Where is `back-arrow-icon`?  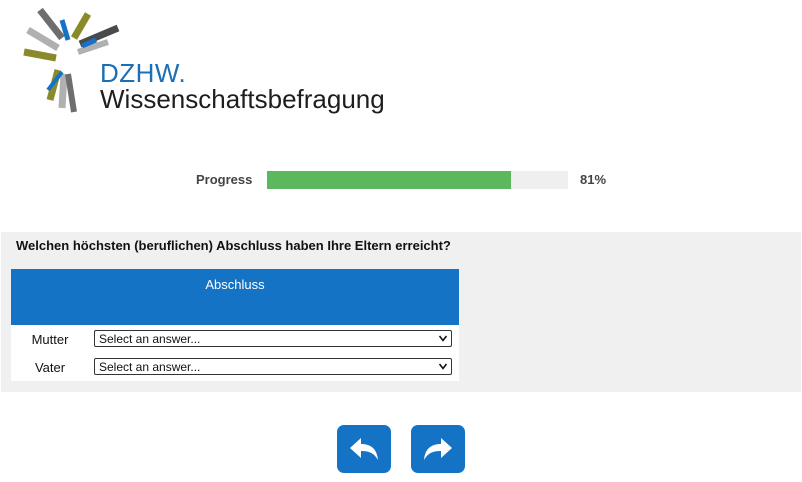 back-arrow-icon is located at coordinates (364, 449).